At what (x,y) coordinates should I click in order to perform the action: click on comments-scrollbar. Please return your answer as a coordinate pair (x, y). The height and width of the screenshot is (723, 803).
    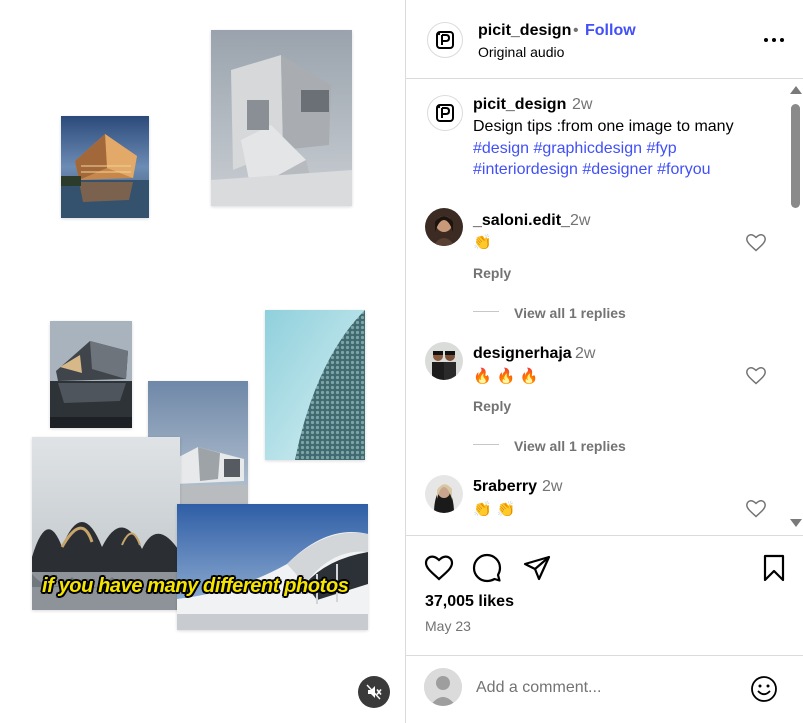
    Looking at the image, I should click on (795, 307).